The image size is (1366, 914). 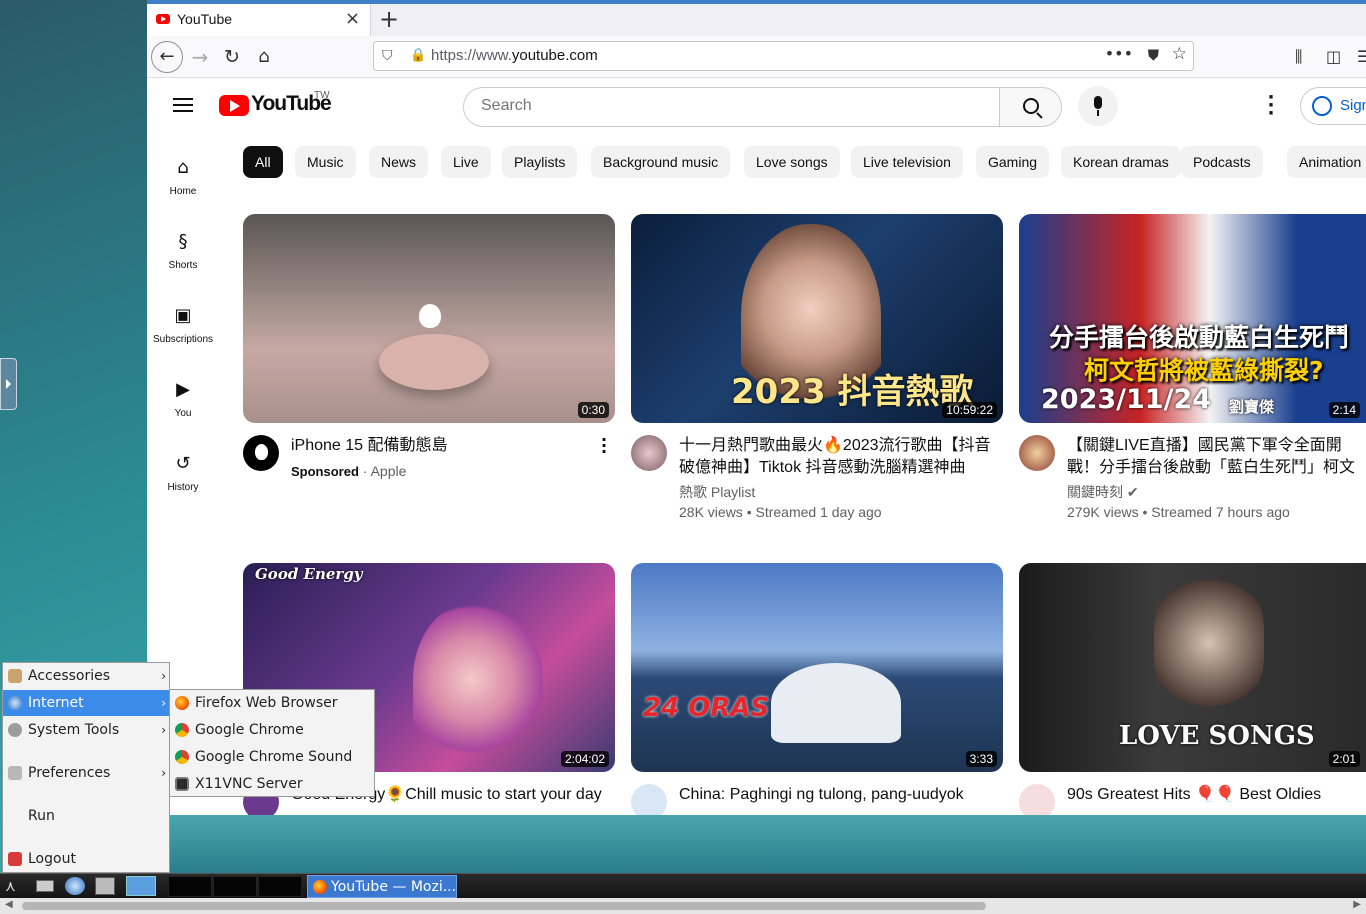 I want to click on couple-photo, so click(x=1209, y=643).